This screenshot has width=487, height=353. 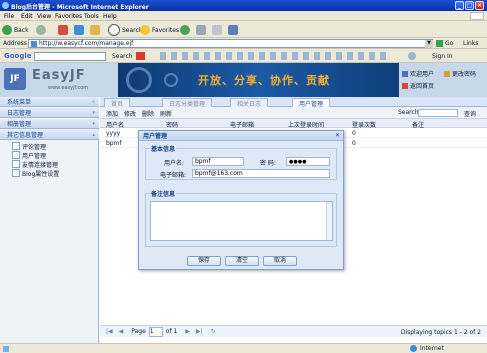 I want to click on first-page-icon: |◀, so click(x=109, y=331).